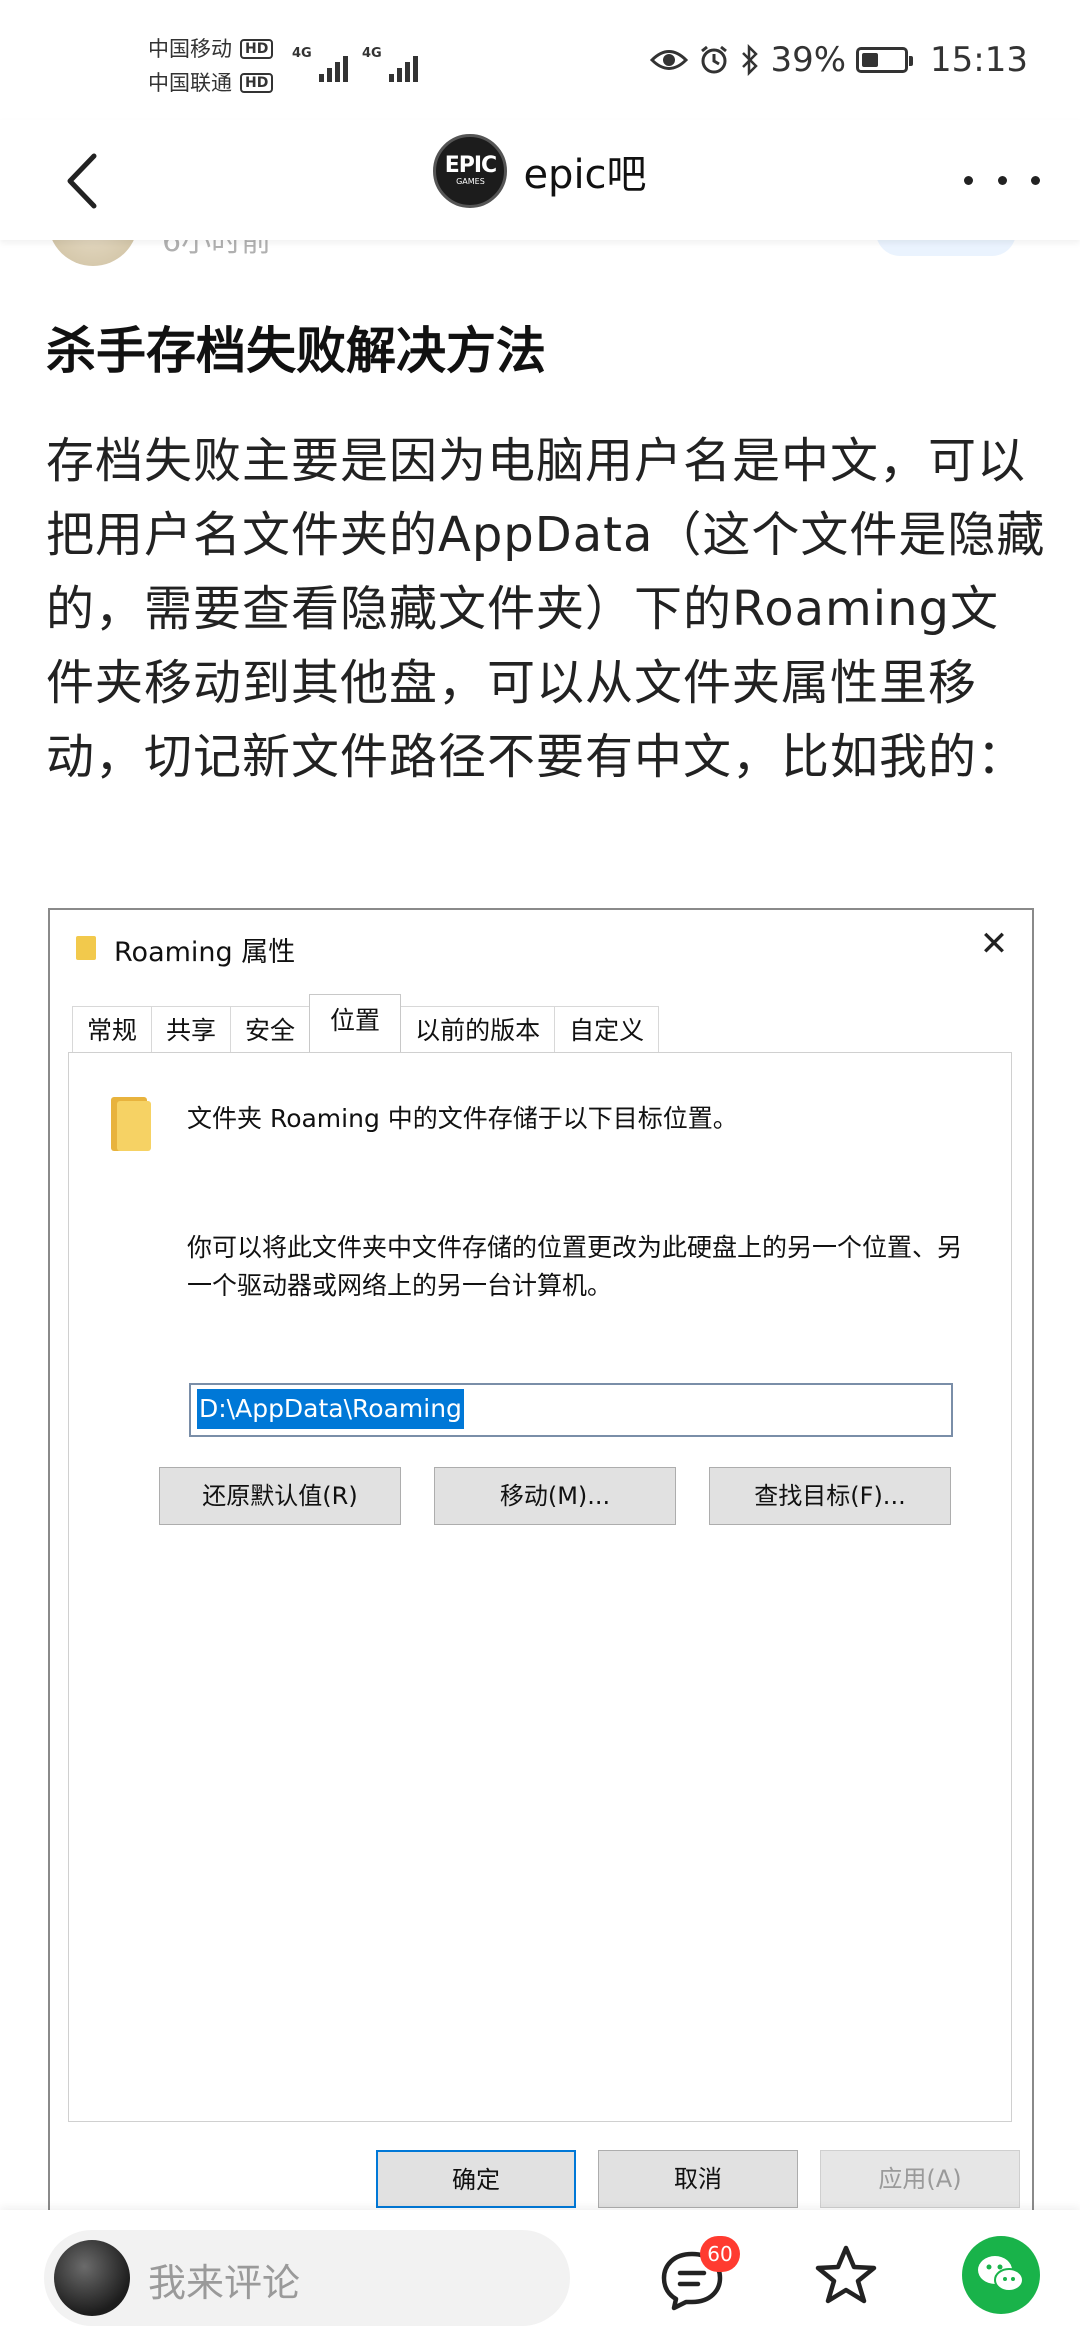 The width and height of the screenshot is (1080, 2340). I want to click on comment-placeholder: 我来评论, so click(224, 2283).